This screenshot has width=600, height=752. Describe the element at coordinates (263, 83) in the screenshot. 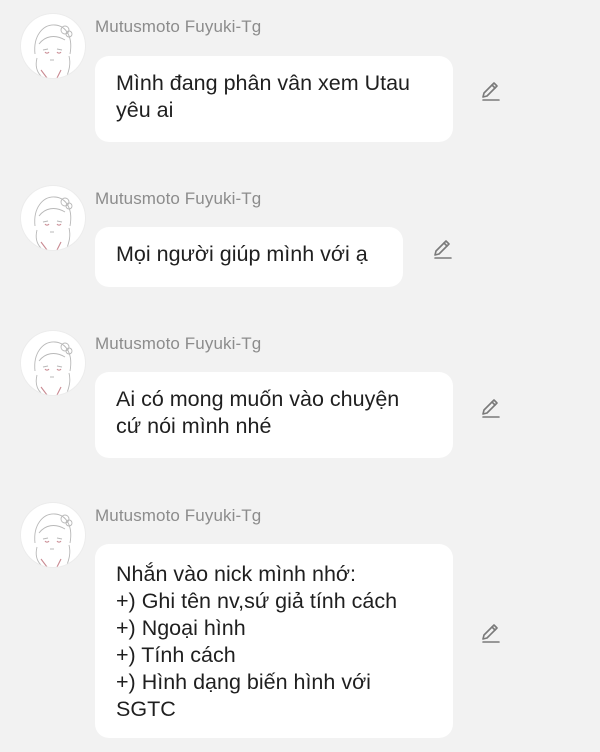

I see `message-text-line: Mình đang phân vân xem Utau` at that location.